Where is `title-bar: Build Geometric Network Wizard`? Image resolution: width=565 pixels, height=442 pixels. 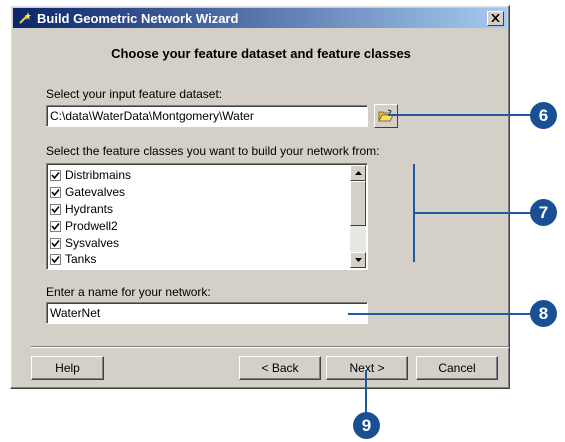
title-bar: Build Geometric Network Wizard is located at coordinates (260, 18).